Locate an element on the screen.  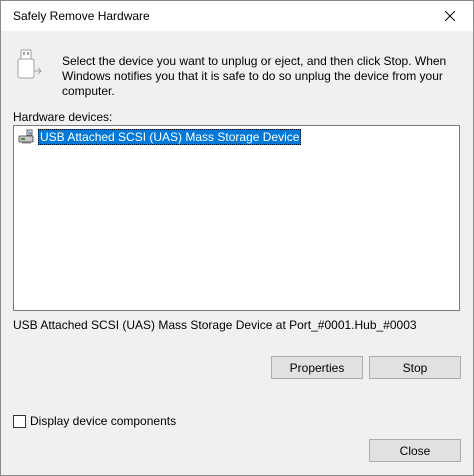
close-button: Close is located at coordinates (415, 450).